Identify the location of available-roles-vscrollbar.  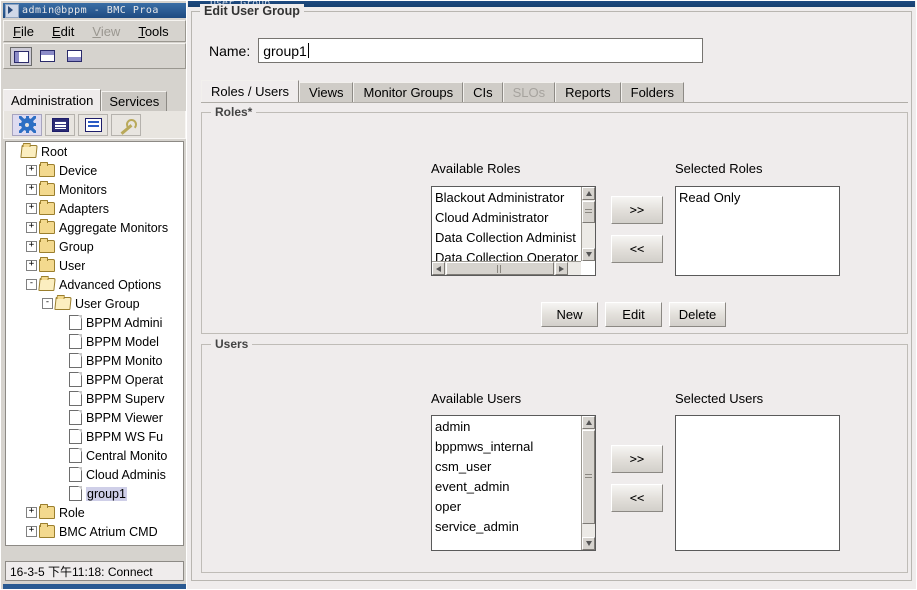
(588, 224).